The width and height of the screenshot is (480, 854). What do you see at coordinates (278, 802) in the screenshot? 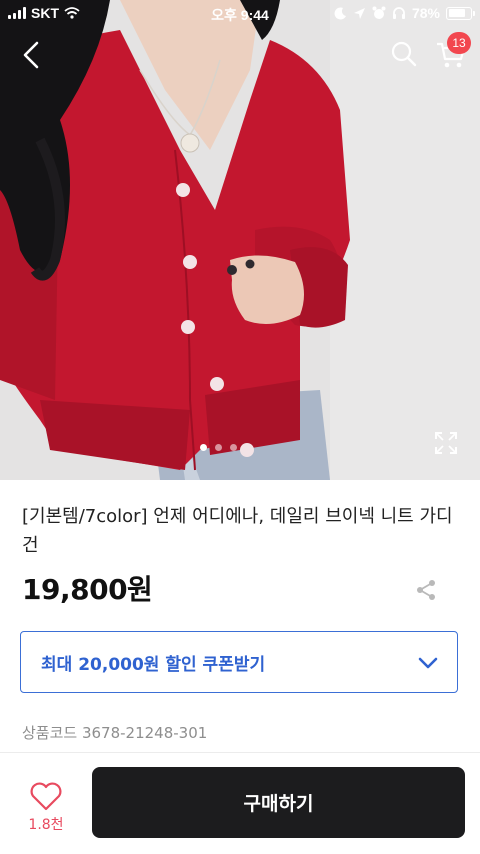
I see `buy-button: 구매하기` at bounding box center [278, 802].